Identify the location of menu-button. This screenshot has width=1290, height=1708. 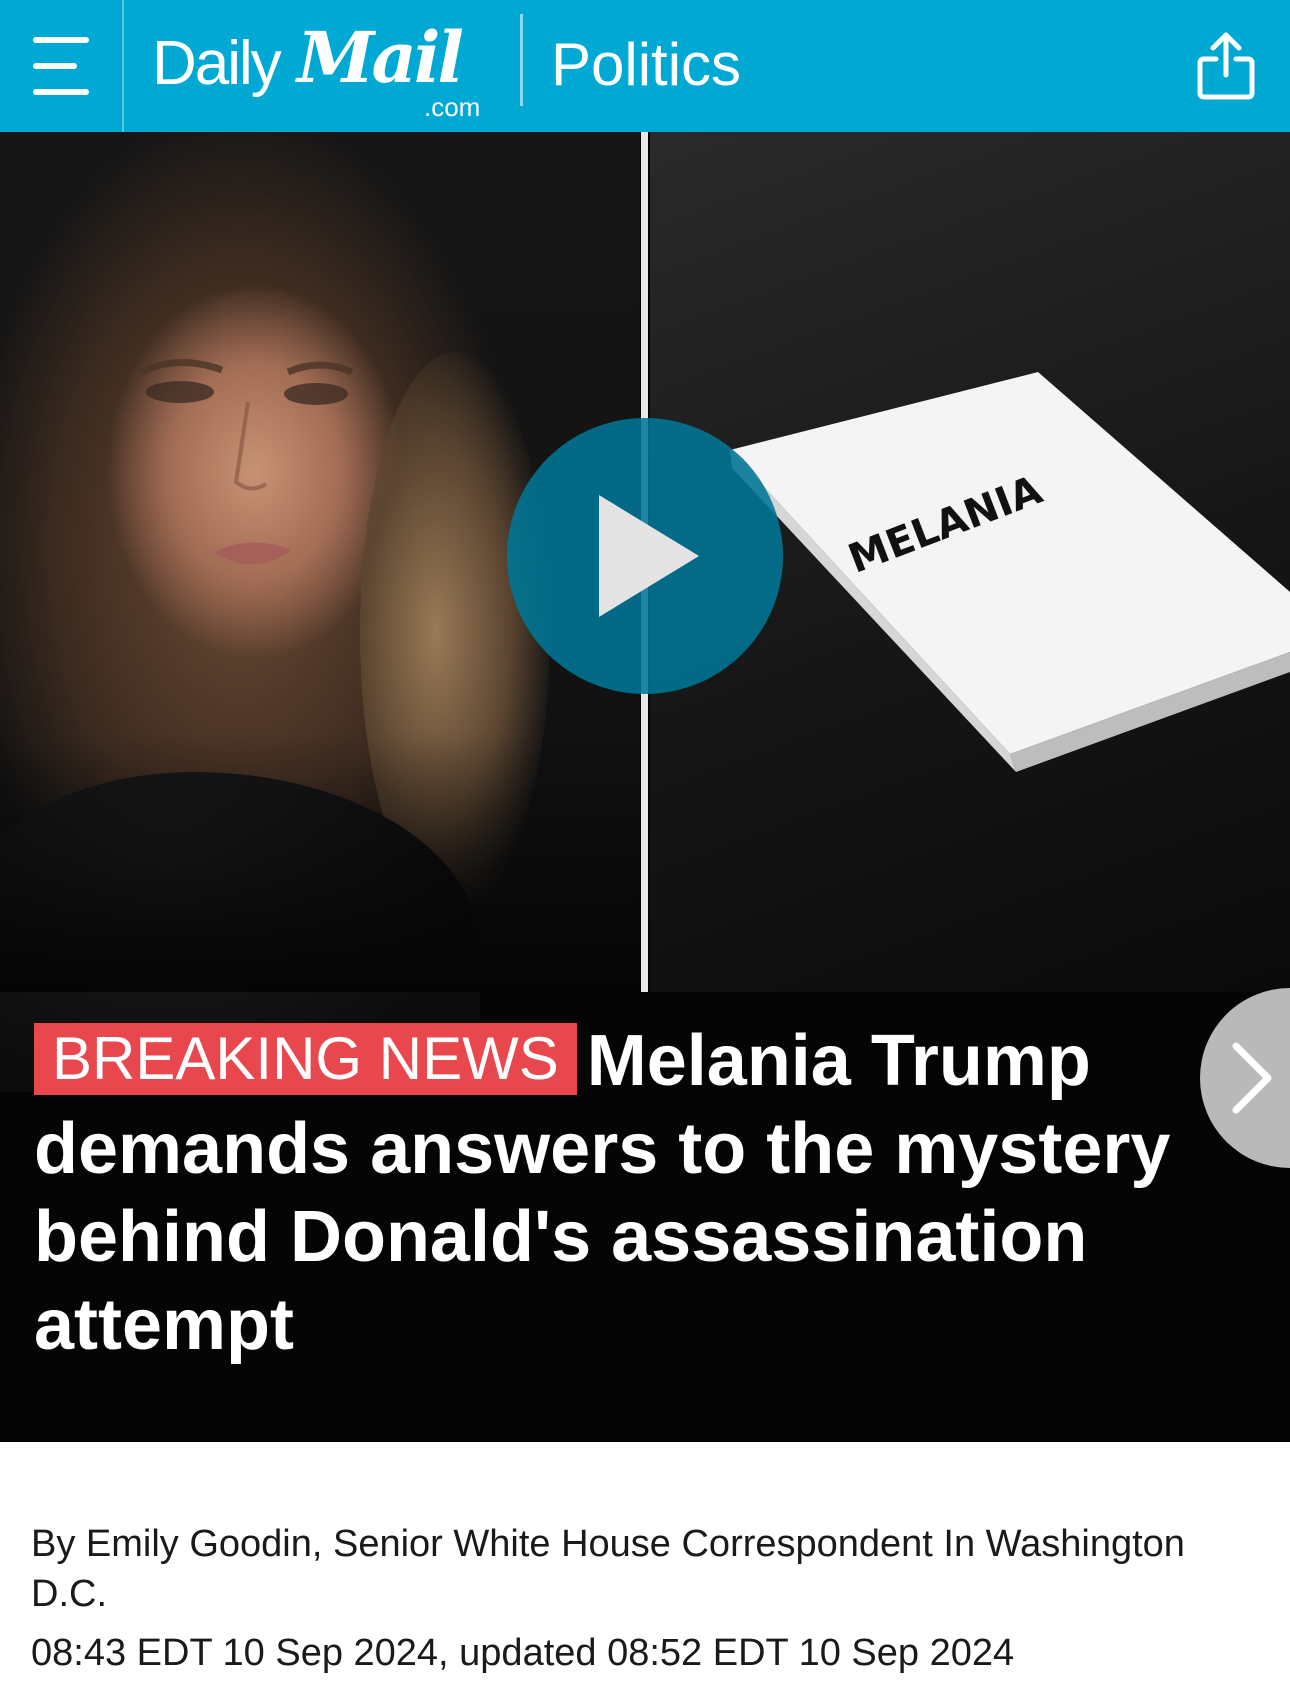
(62, 66).